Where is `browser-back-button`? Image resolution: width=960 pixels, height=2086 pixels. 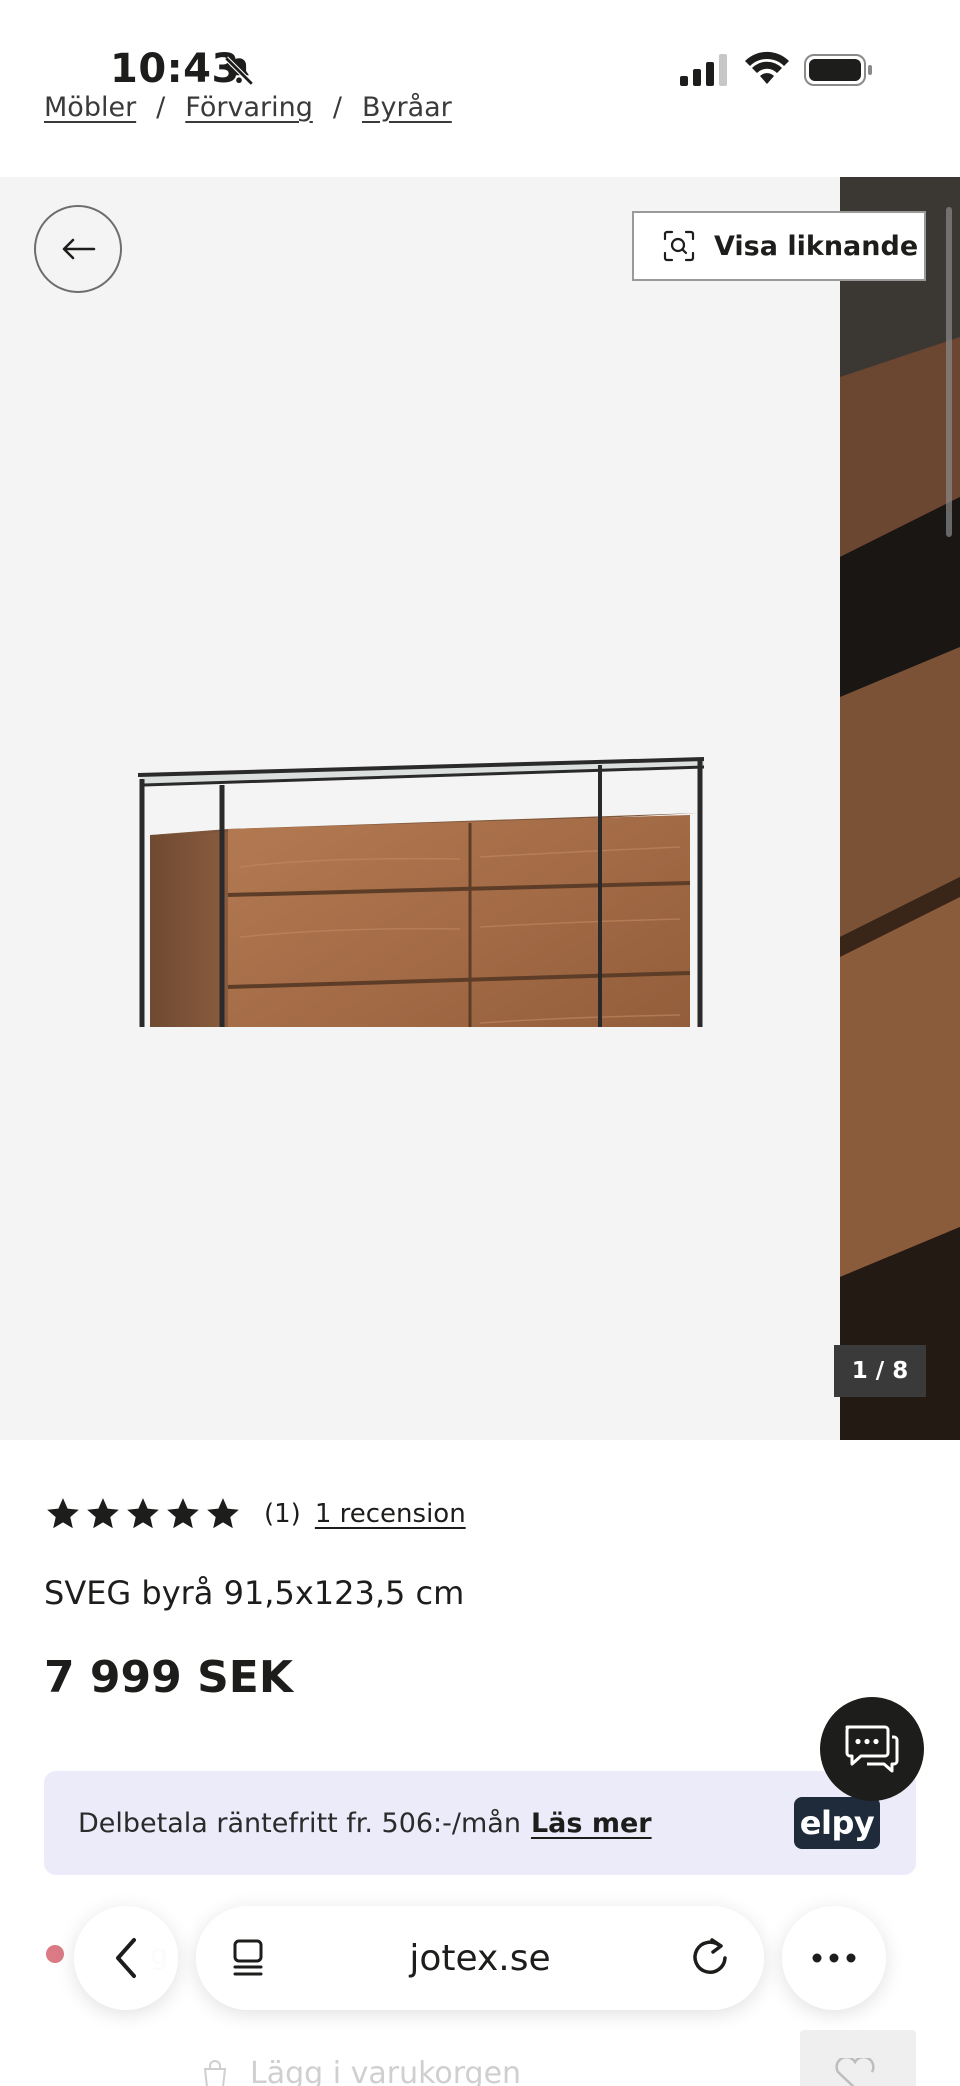 browser-back-button is located at coordinates (126, 1958).